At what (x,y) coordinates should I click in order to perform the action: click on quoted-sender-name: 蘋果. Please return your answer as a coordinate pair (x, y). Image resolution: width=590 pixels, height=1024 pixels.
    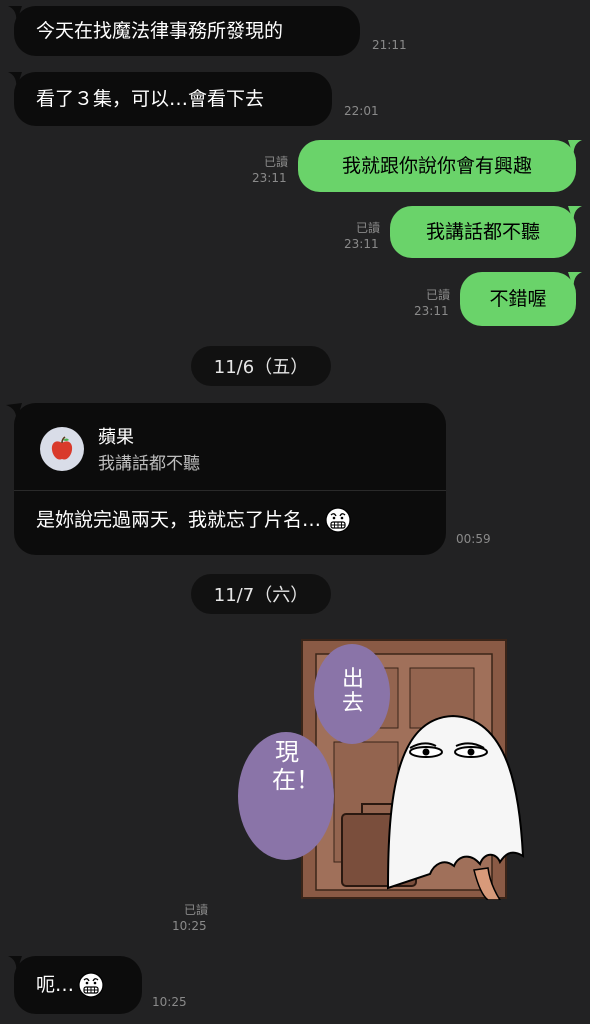
    Looking at the image, I should click on (116, 437).